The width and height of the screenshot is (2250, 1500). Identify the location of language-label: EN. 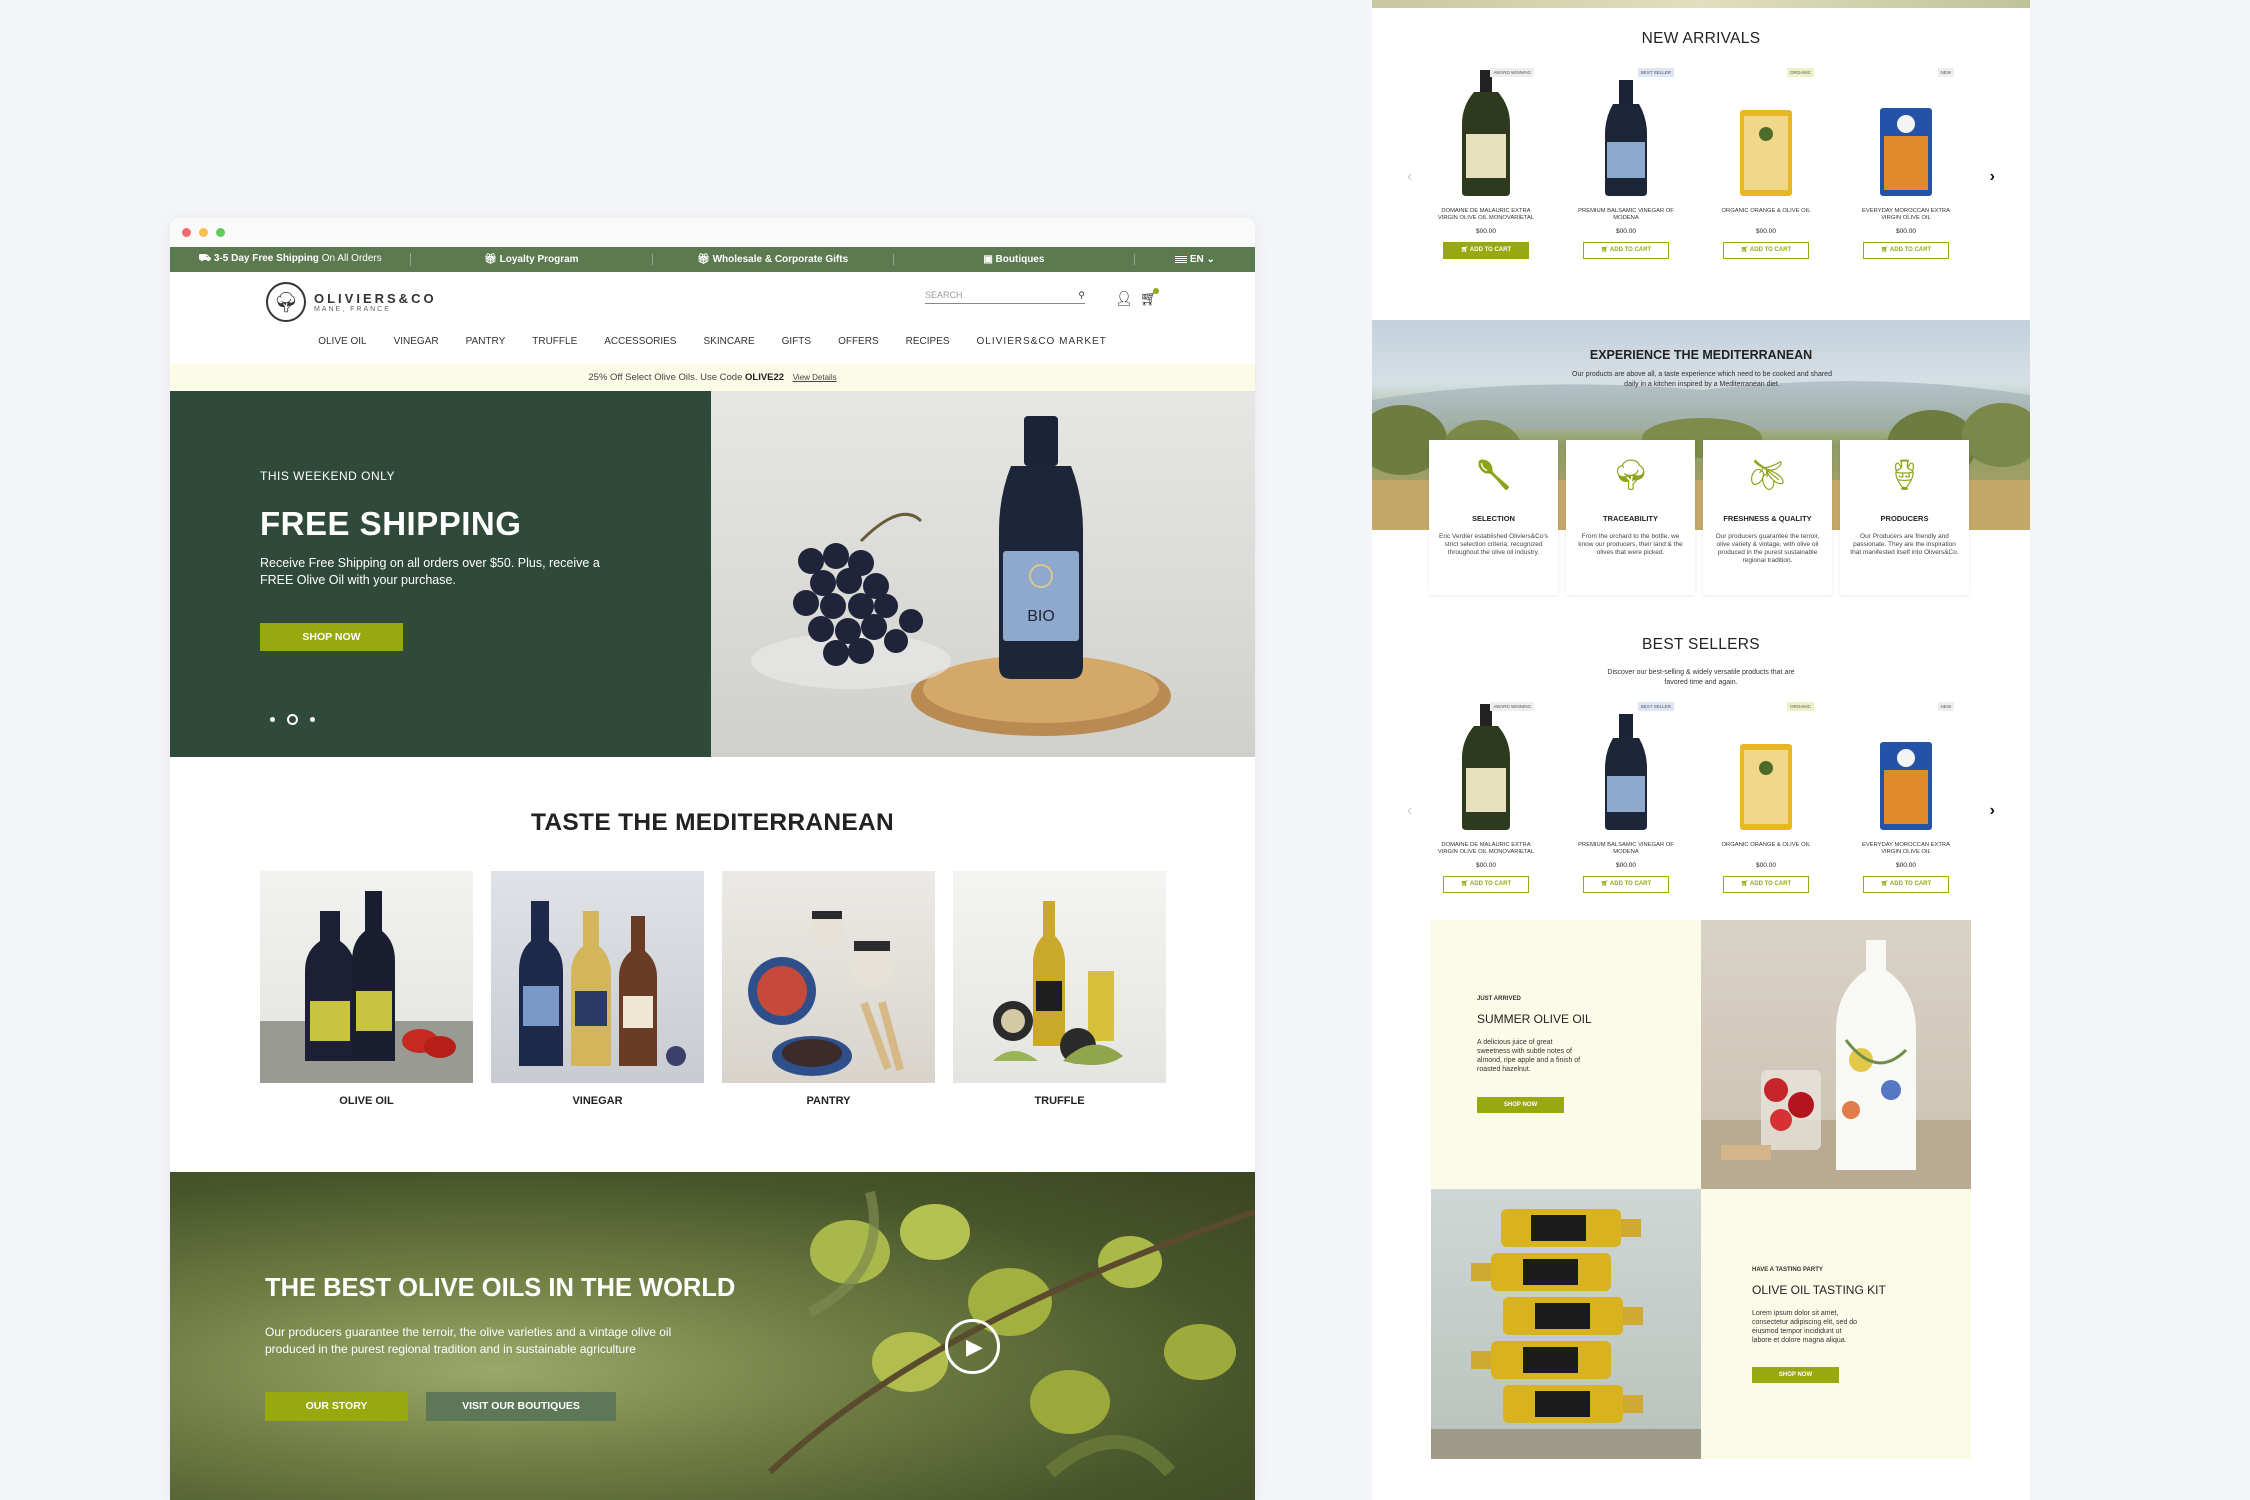
(1196, 259).